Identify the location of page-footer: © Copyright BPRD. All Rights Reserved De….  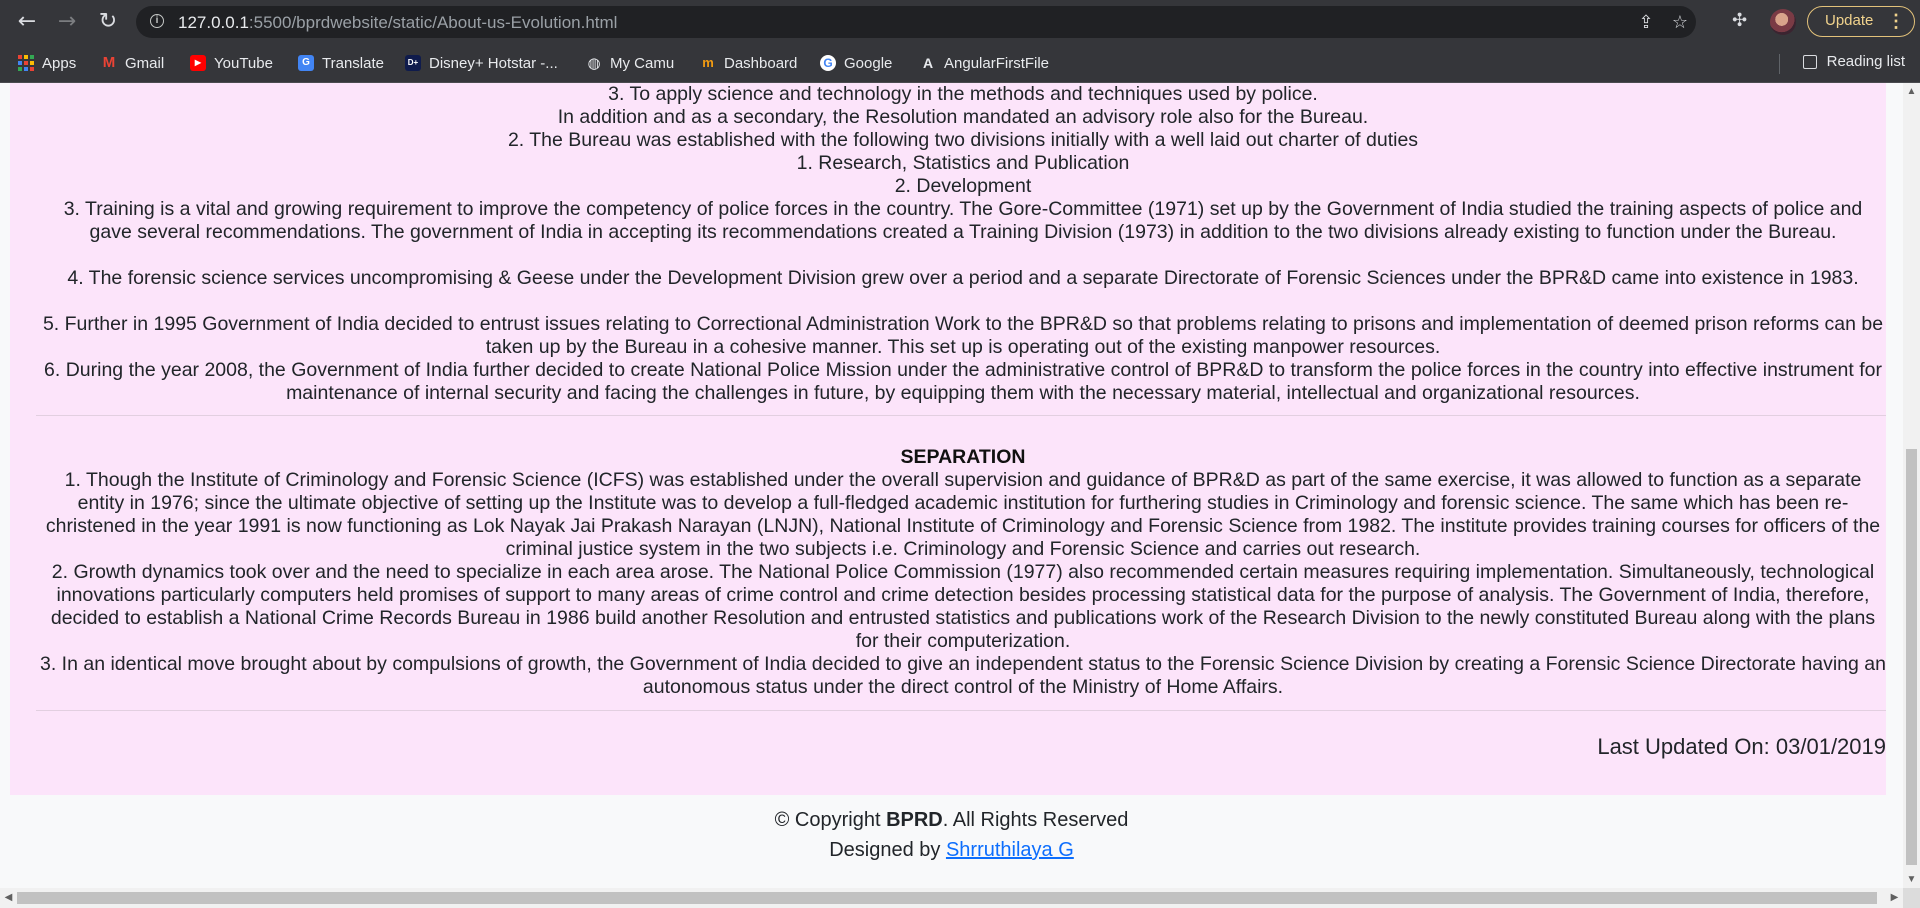
(951, 835).